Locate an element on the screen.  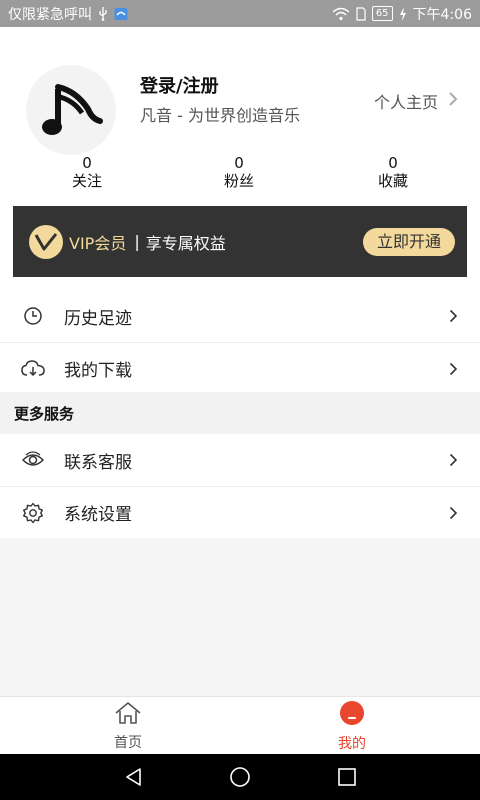
cloud-download-icon is located at coordinates (33, 369).